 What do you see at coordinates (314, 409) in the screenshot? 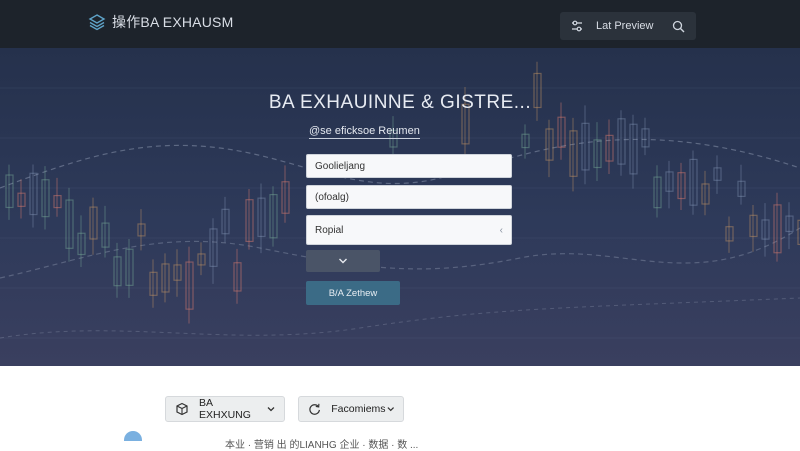
I see `refresh-icon` at bounding box center [314, 409].